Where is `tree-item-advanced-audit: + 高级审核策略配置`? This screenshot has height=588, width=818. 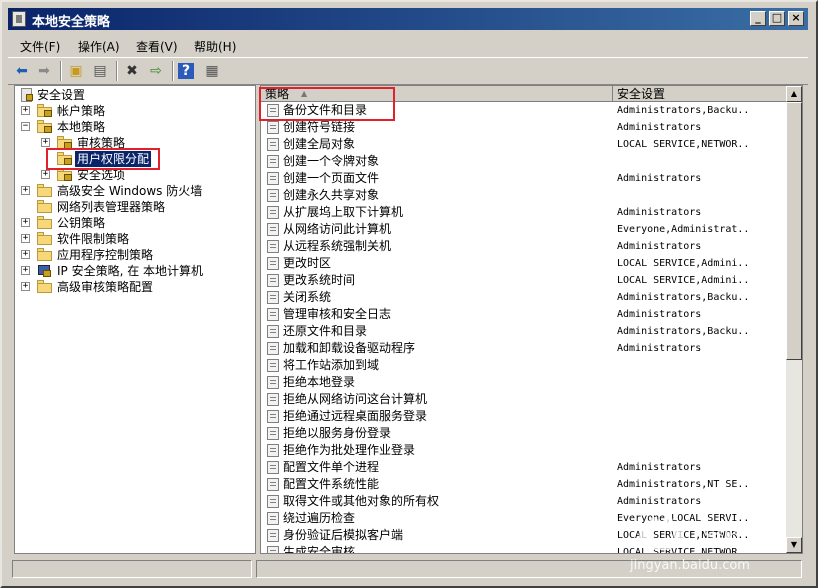 tree-item-advanced-audit: + 高级审核策略配置 is located at coordinates (134, 287).